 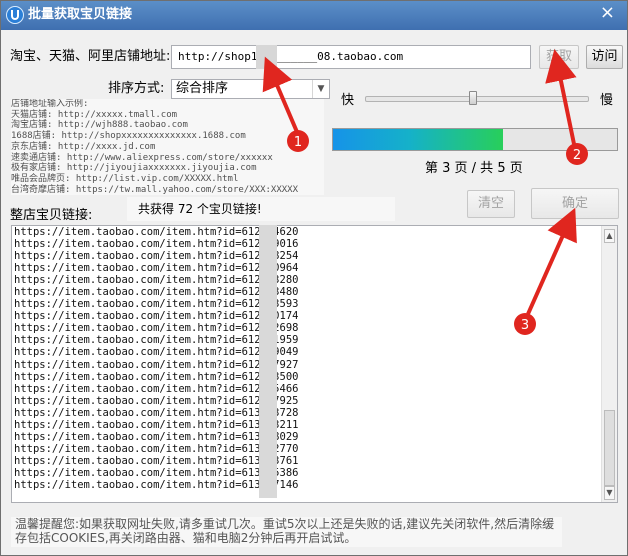 I want to click on result-count-status: 共获得 72 个宝贝链接!, so click(x=261, y=209).